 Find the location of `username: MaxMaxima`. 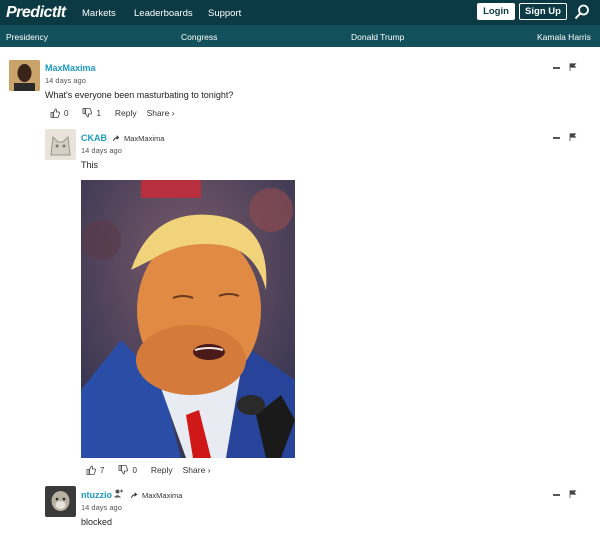

username: MaxMaxima is located at coordinates (70, 68).